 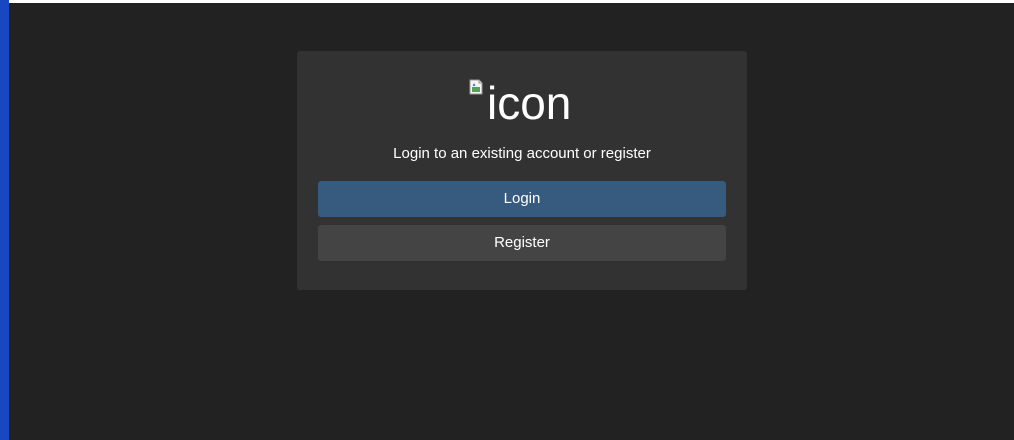 I want to click on app-icon-alt-text: icon, so click(x=529, y=103).